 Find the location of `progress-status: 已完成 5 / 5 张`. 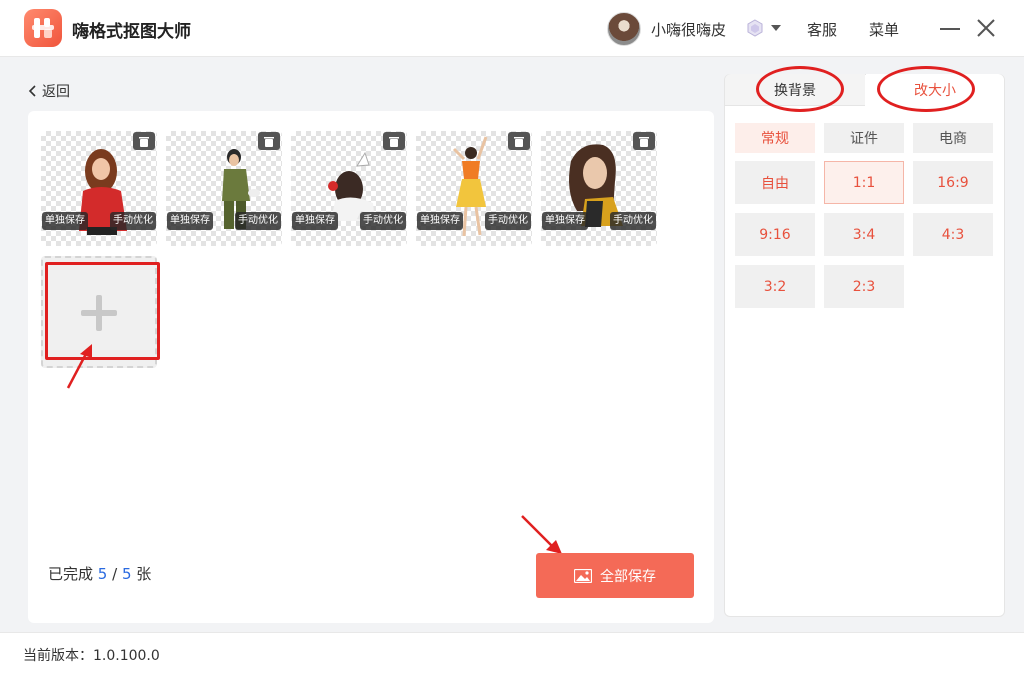

progress-status: 已完成 5 / 5 张 is located at coordinates (99, 573).